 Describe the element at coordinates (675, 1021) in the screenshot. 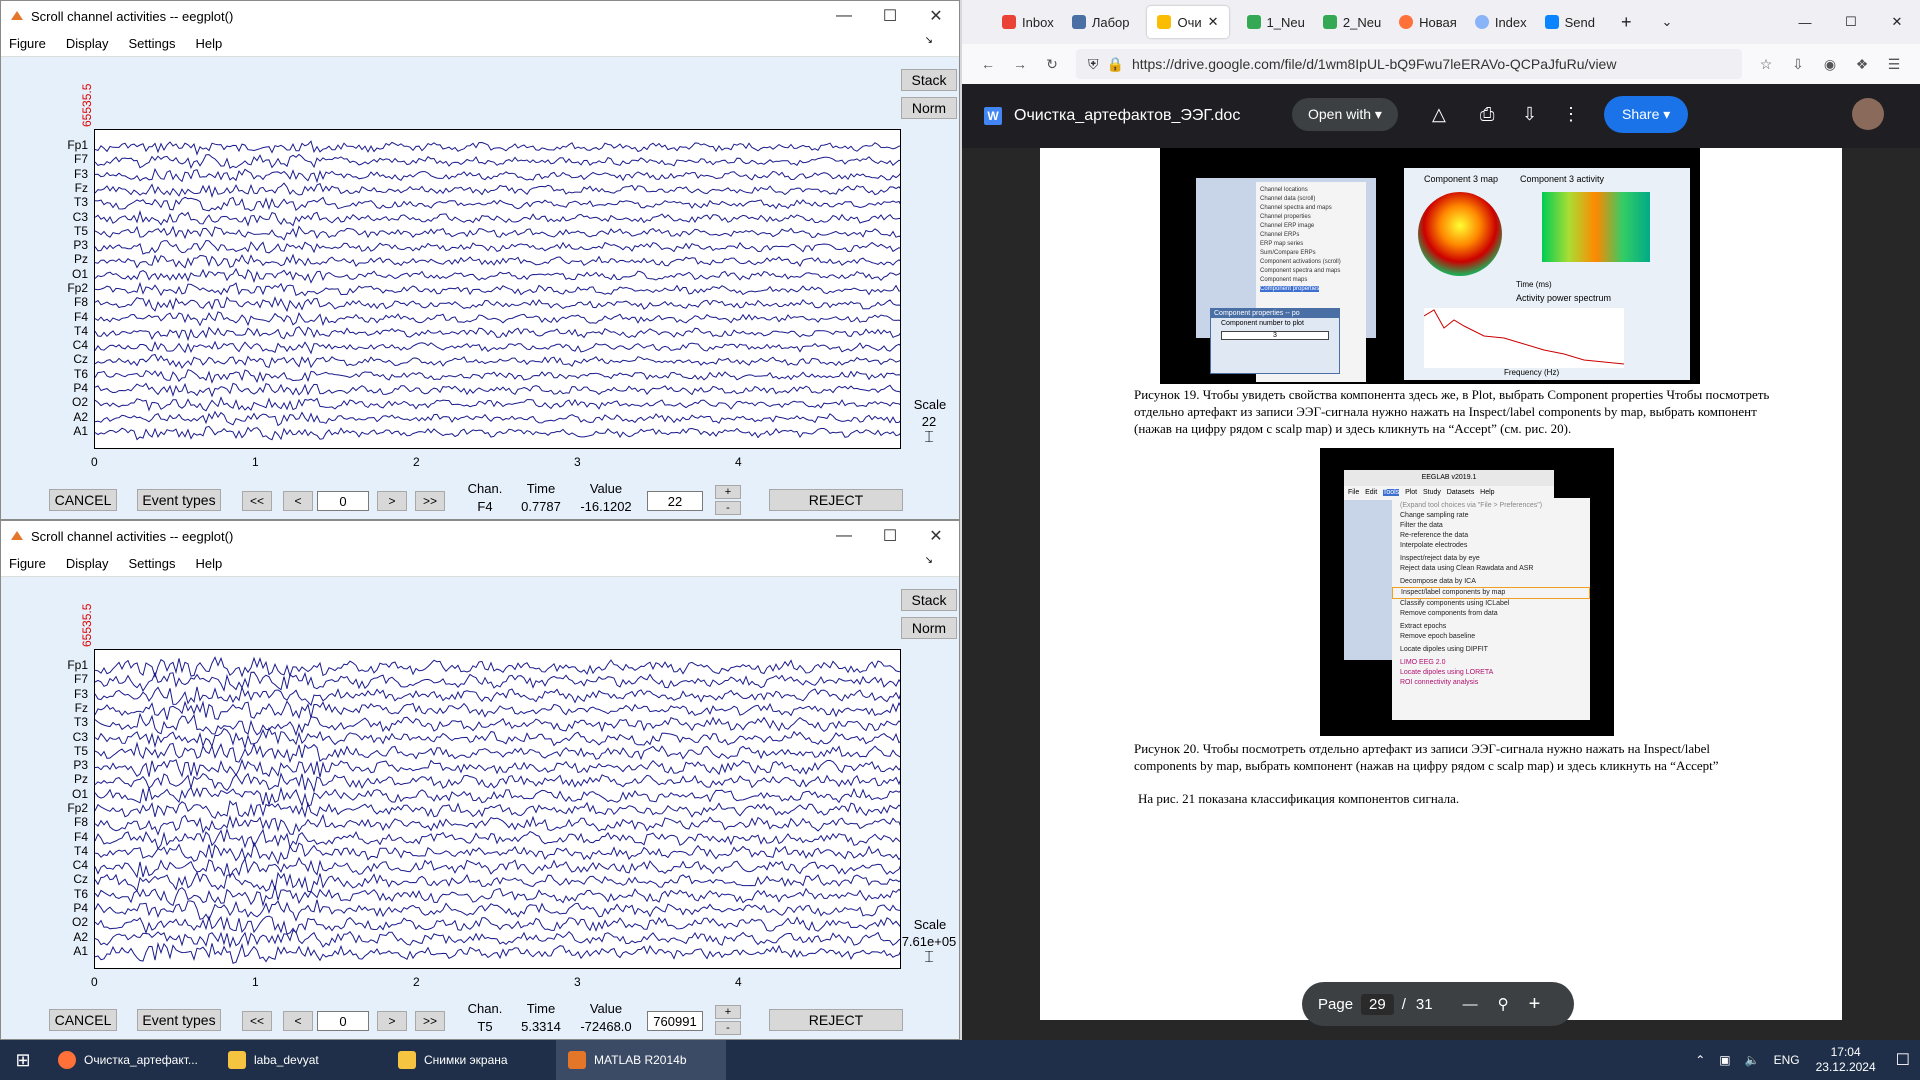

I see `scale-input: 760991` at that location.